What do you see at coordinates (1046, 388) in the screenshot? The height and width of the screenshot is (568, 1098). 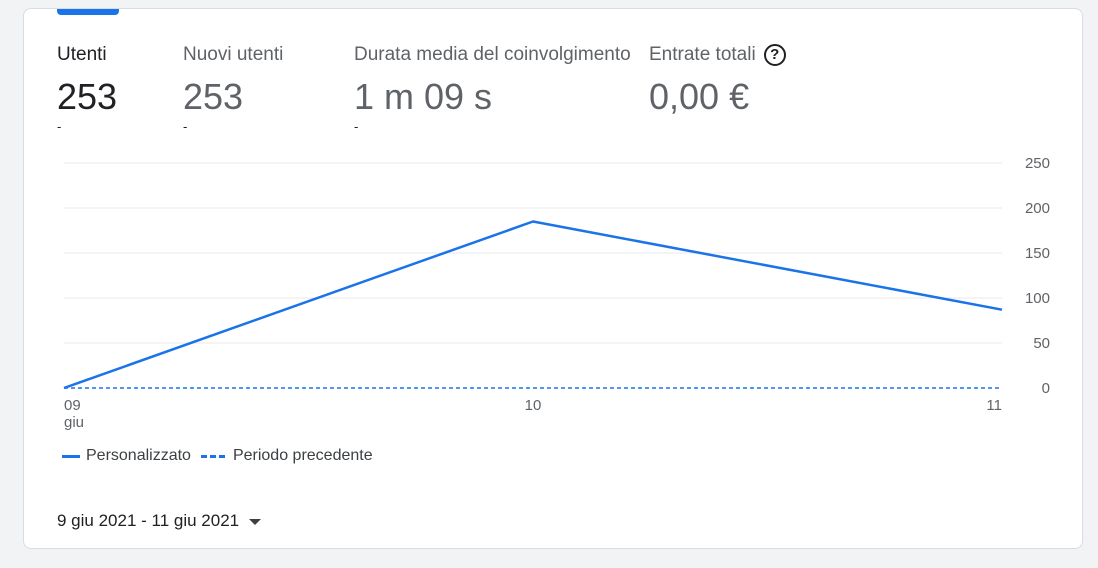 I see `y-tick-label: 0` at bounding box center [1046, 388].